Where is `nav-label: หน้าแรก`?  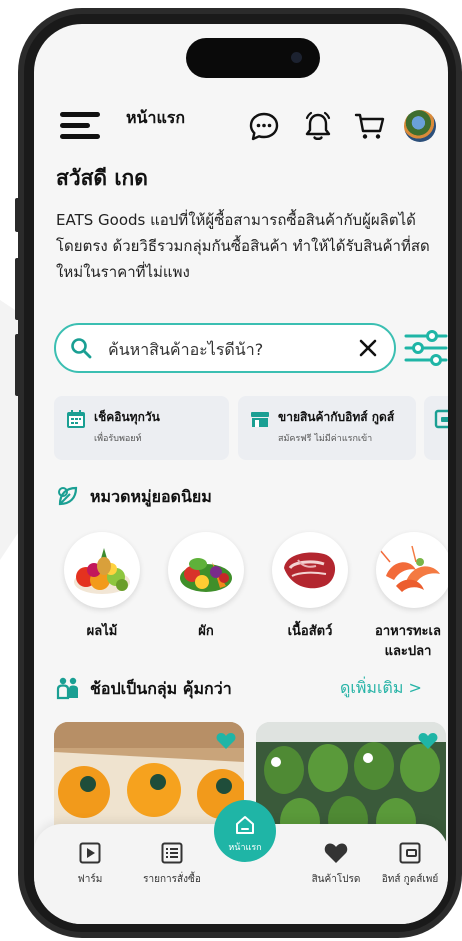 nav-label: หน้าแรก is located at coordinates (245, 848).